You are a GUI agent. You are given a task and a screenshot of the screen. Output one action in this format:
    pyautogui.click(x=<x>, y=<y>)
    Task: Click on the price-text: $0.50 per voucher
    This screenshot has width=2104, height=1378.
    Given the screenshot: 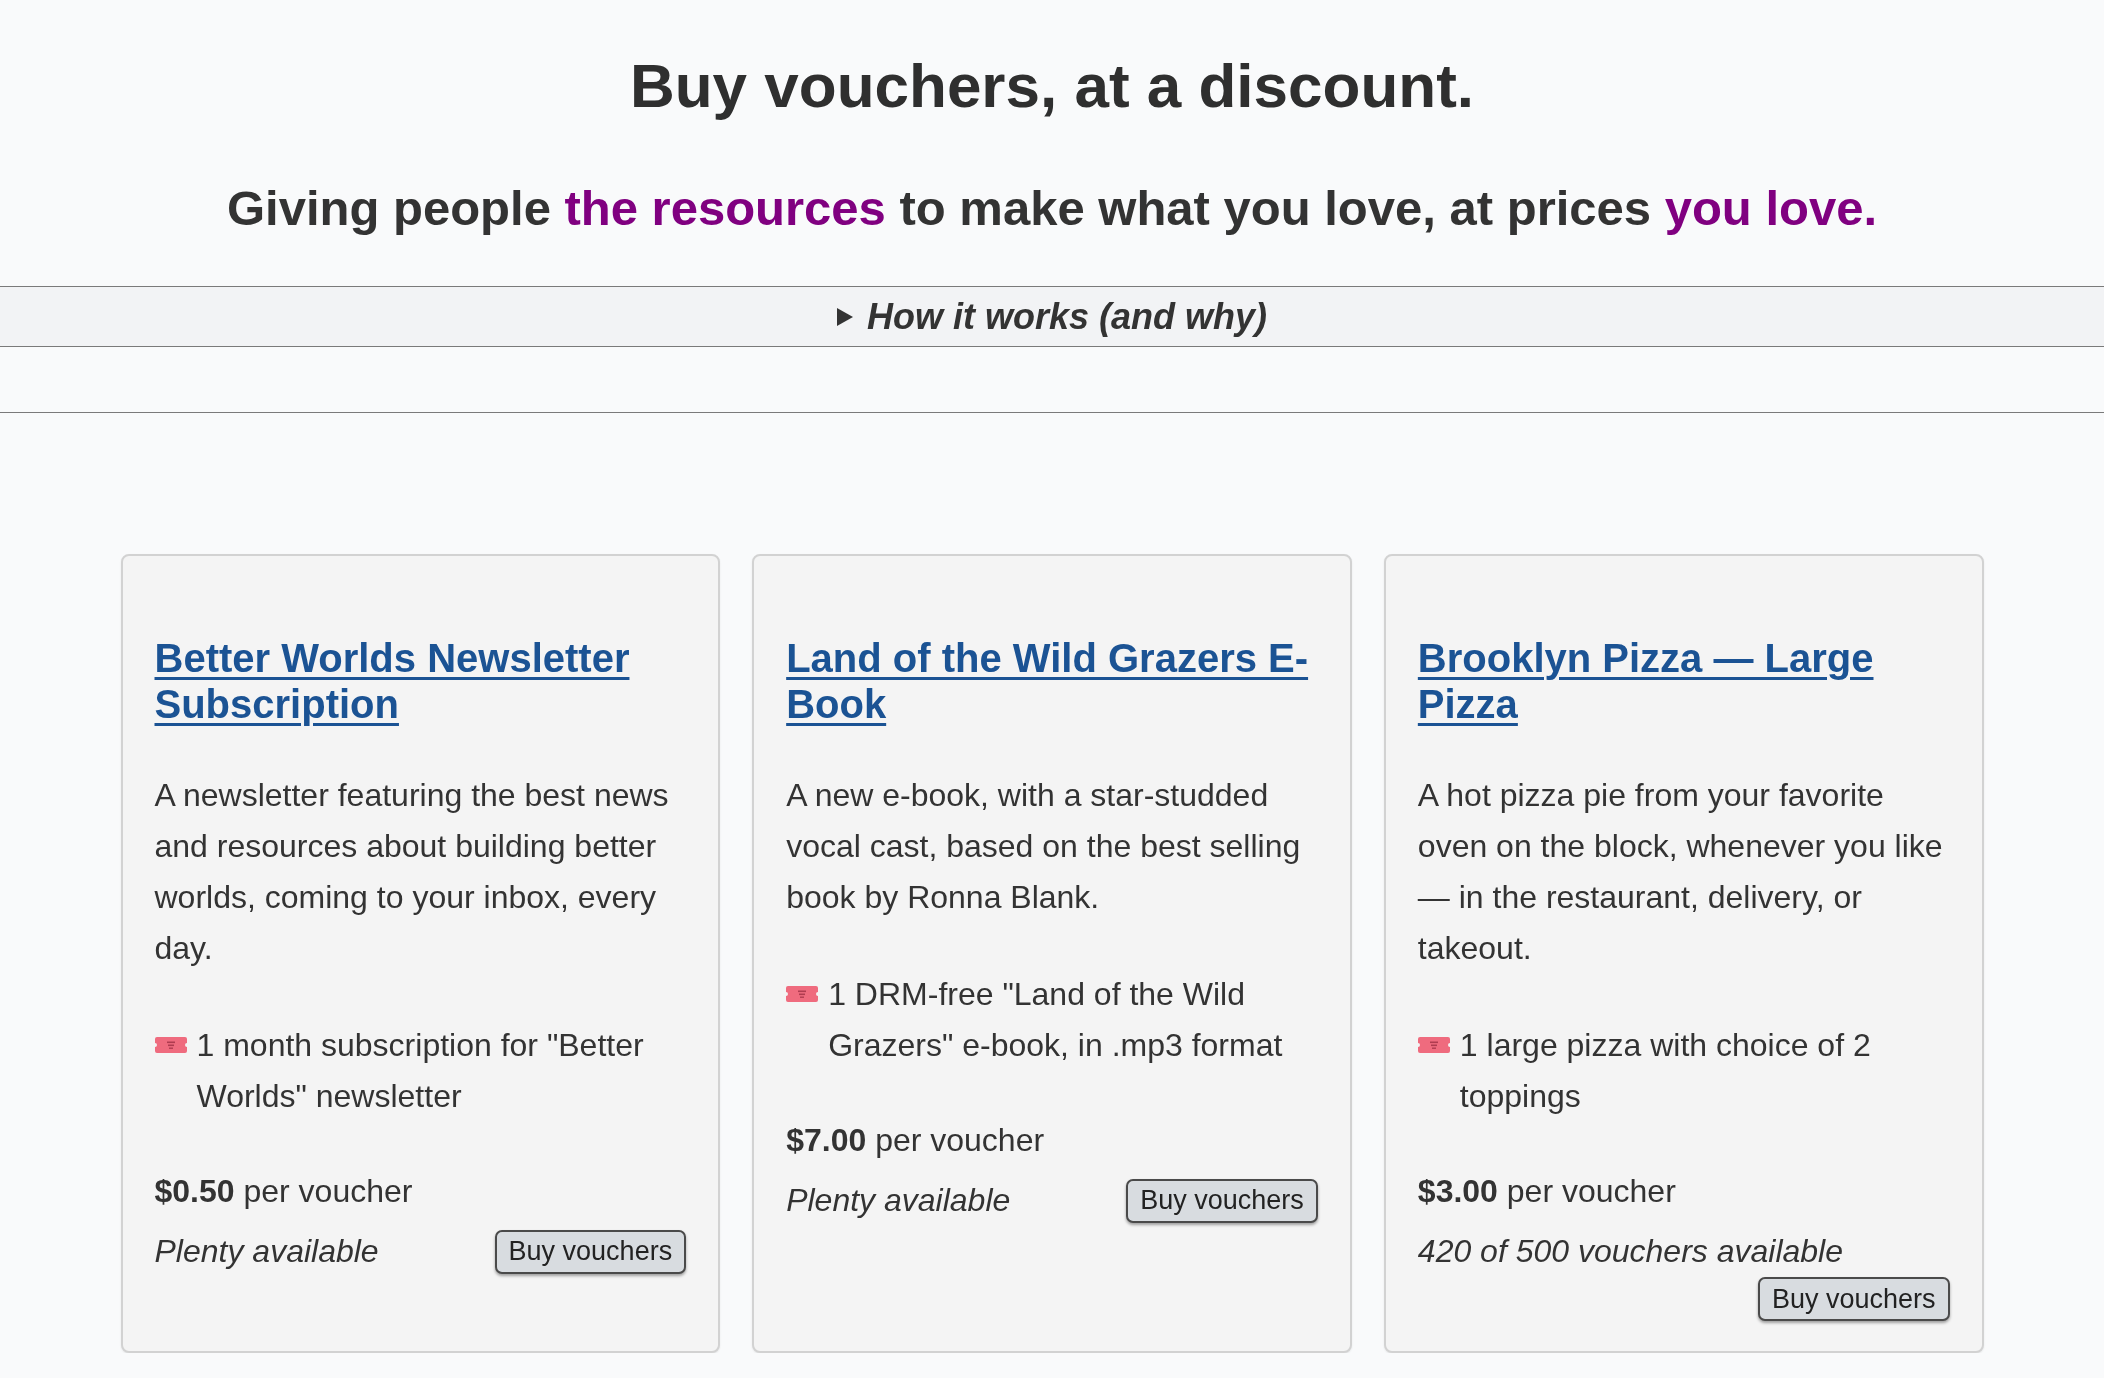 What is the action you would take?
    pyautogui.click(x=284, y=1191)
    